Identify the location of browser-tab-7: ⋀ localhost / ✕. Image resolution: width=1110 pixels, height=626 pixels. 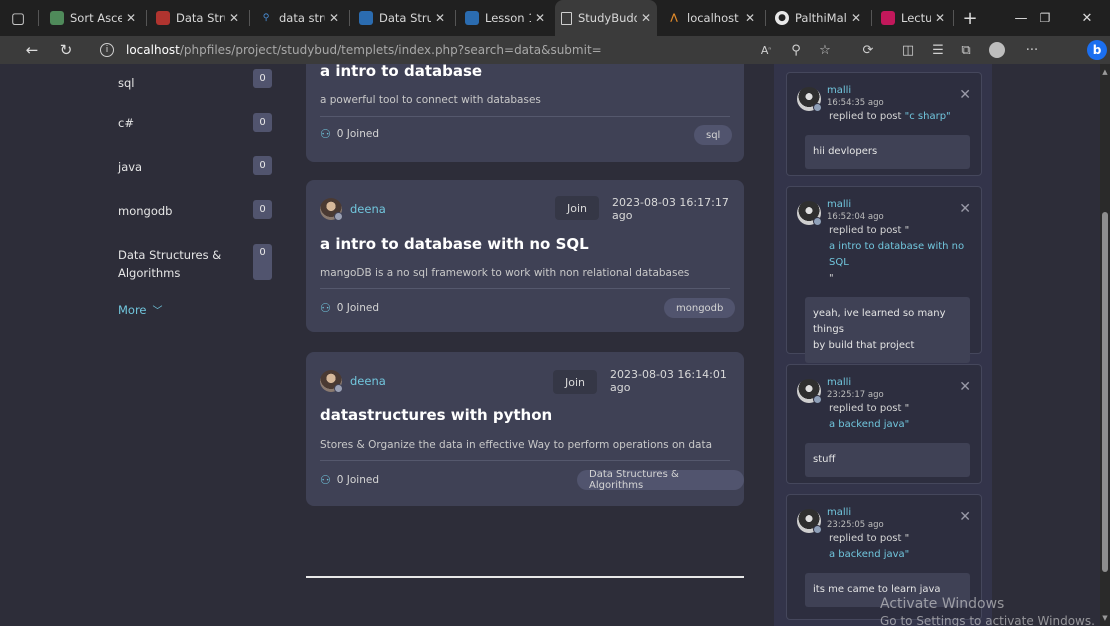
(711, 18).